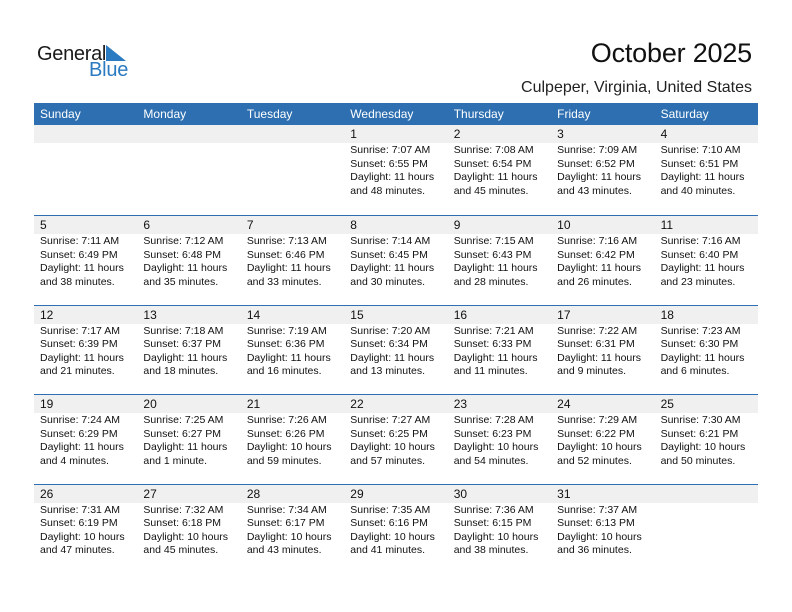 The height and width of the screenshot is (612, 792). I want to click on day-number: 12, so click(86, 314).